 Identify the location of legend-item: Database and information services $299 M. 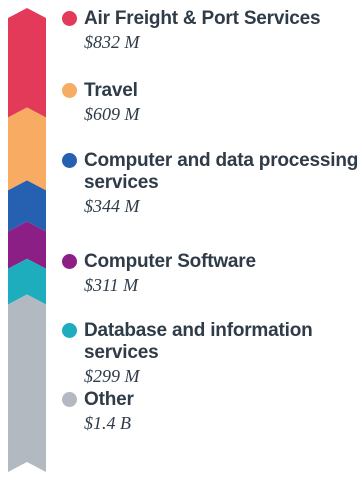
(211, 353).